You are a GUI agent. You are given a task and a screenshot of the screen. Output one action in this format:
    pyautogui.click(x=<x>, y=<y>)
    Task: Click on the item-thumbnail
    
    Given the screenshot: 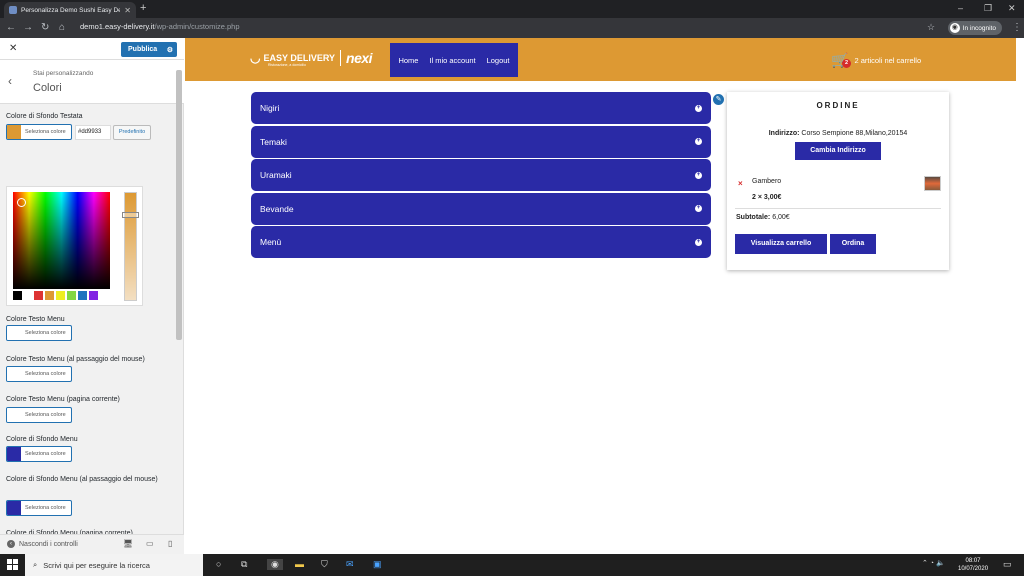 What is the action you would take?
    pyautogui.click(x=932, y=183)
    